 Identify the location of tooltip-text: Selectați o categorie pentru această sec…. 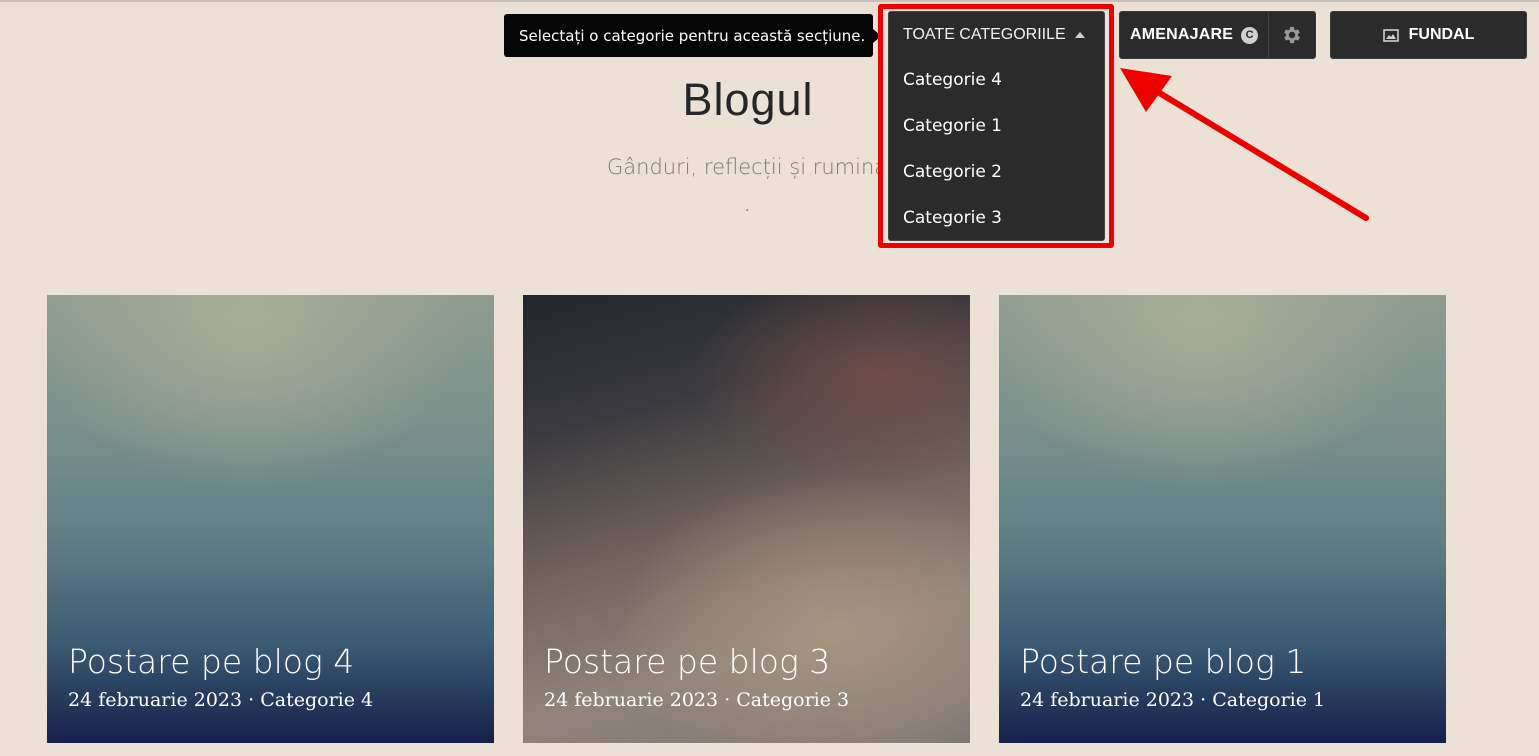
(692, 35).